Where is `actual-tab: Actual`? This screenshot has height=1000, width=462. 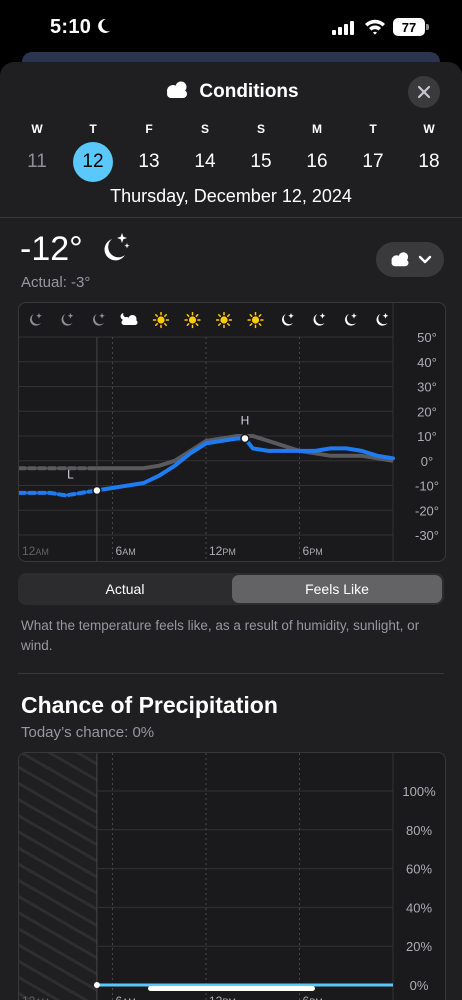
actual-tab: Actual is located at coordinates (125, 589).